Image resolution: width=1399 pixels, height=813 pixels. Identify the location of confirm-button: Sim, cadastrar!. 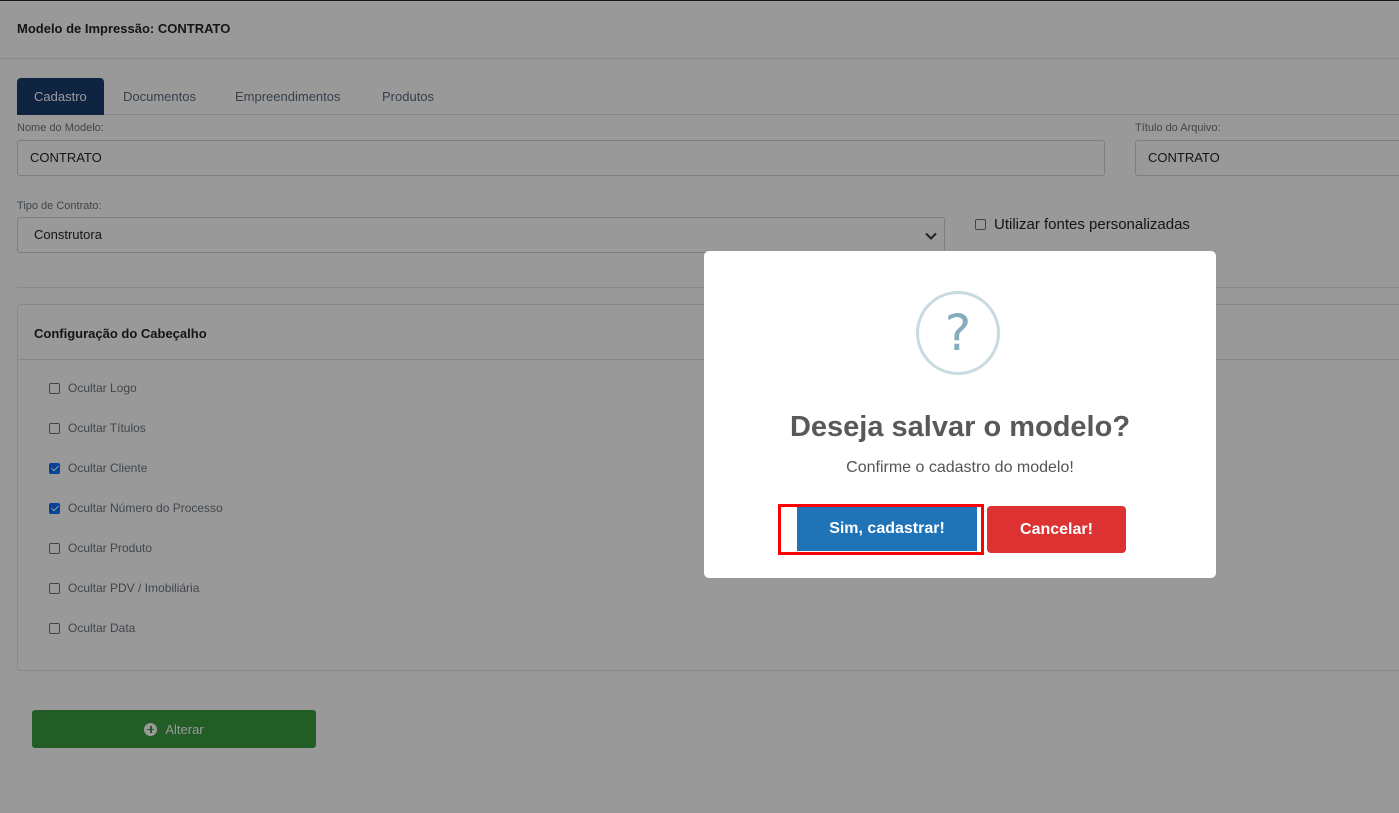
(884, 529).